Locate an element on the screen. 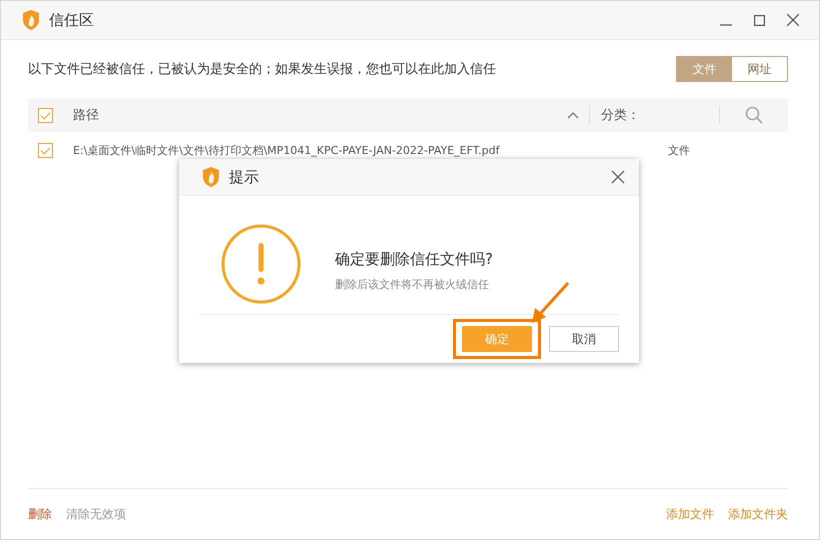  select-all-checkbox is located at coordinates (45, 115).